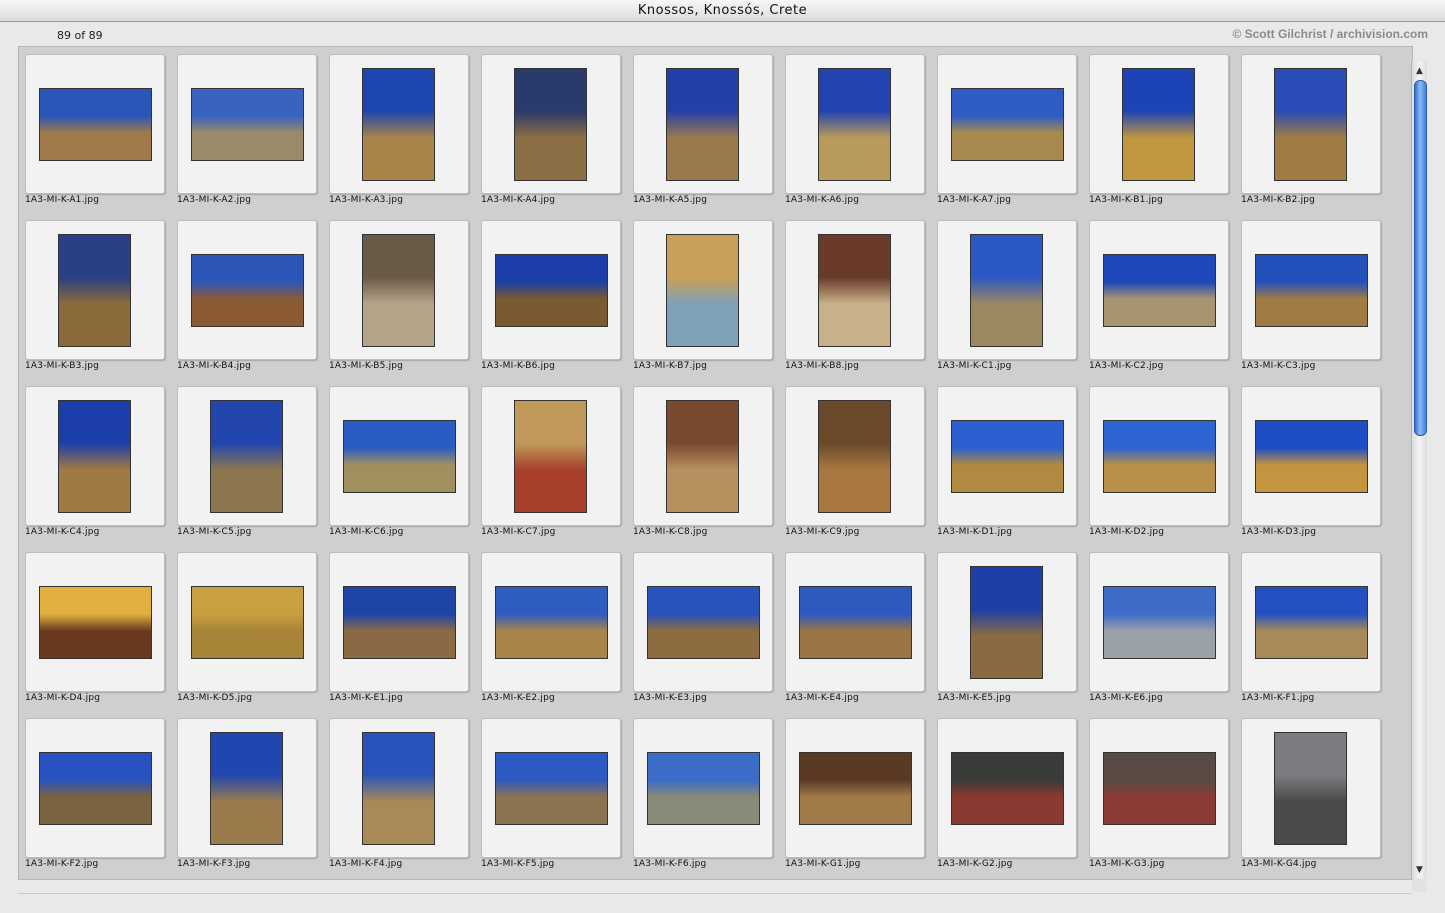 This screenshot has height=913, width=1445. I want to click on slide-item: 1A3-MI-K-C9.jpg, so click(855, 469).